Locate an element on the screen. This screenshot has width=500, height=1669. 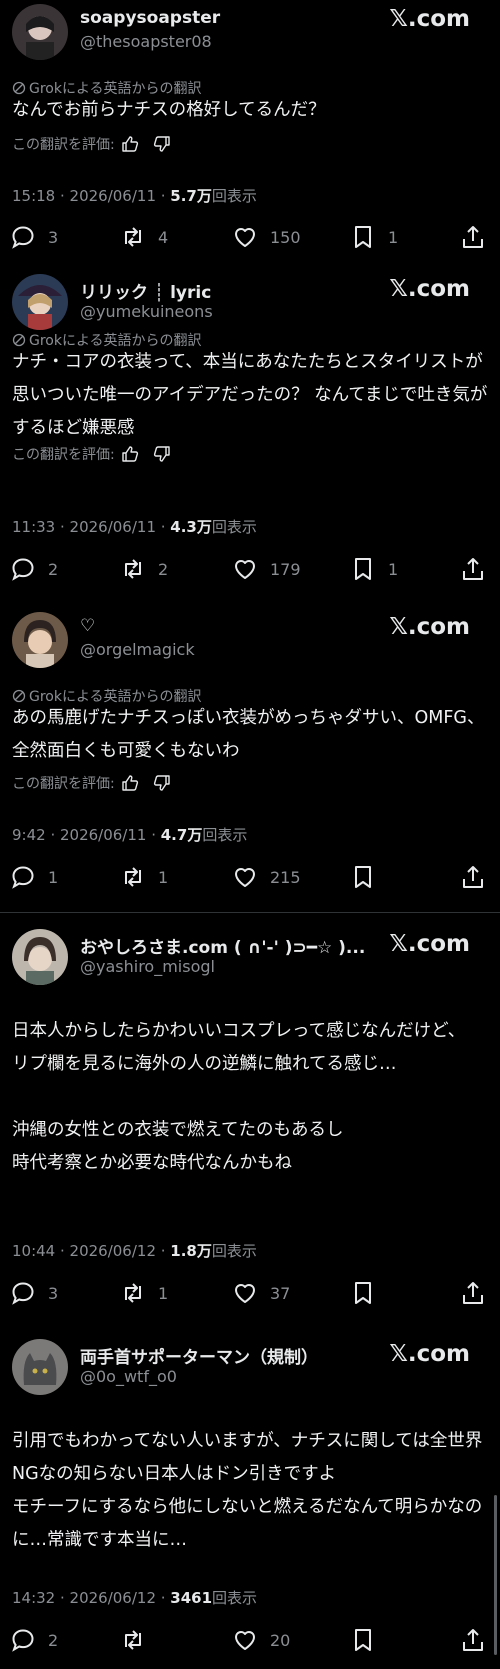
like-button: 37 is located at coordinates (261, 1293).